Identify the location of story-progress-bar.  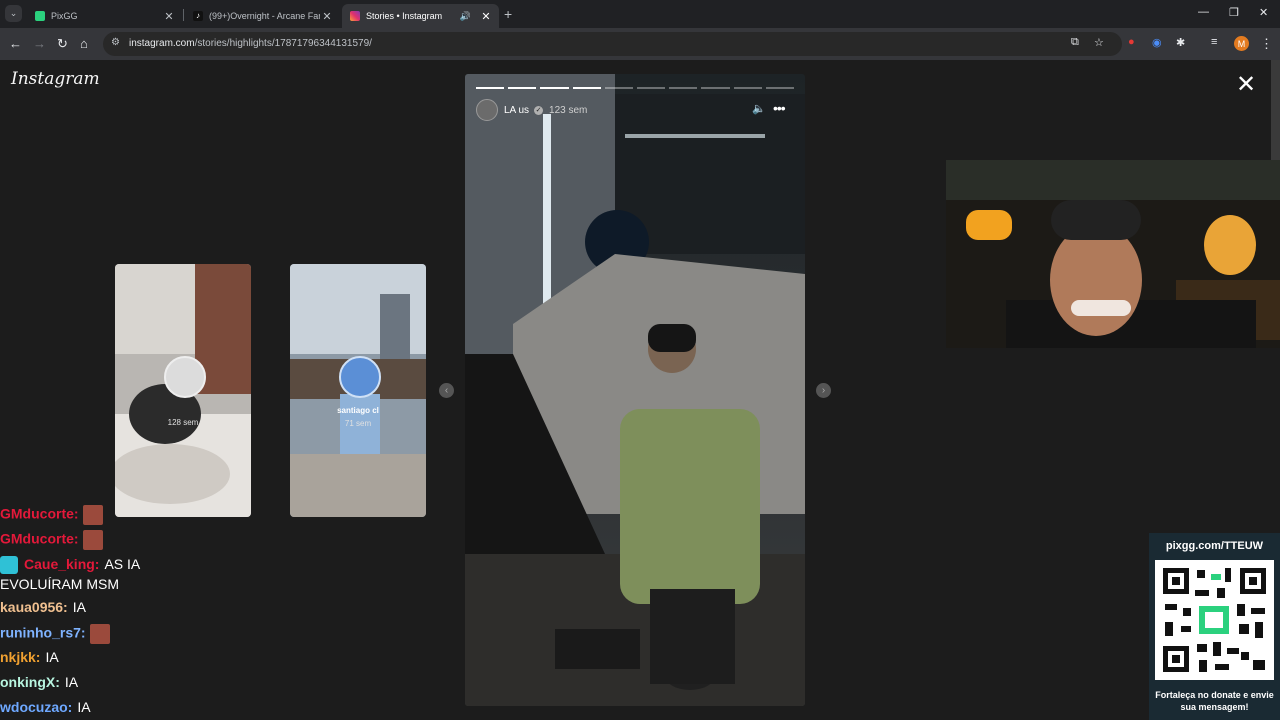
(635, 88).